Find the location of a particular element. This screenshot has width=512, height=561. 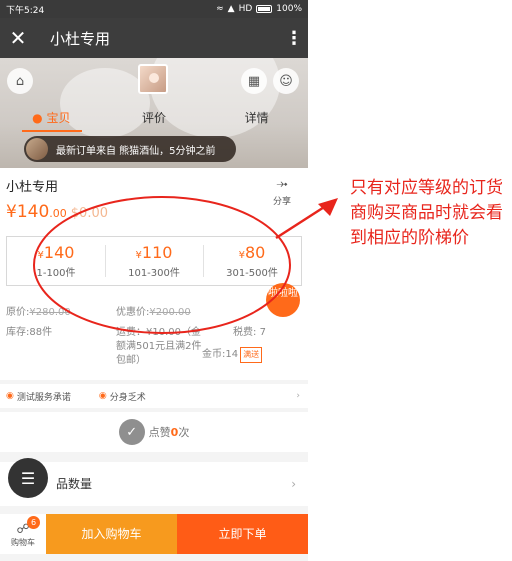

status-time: 下午5:24 is located at coordinates (25, 10).